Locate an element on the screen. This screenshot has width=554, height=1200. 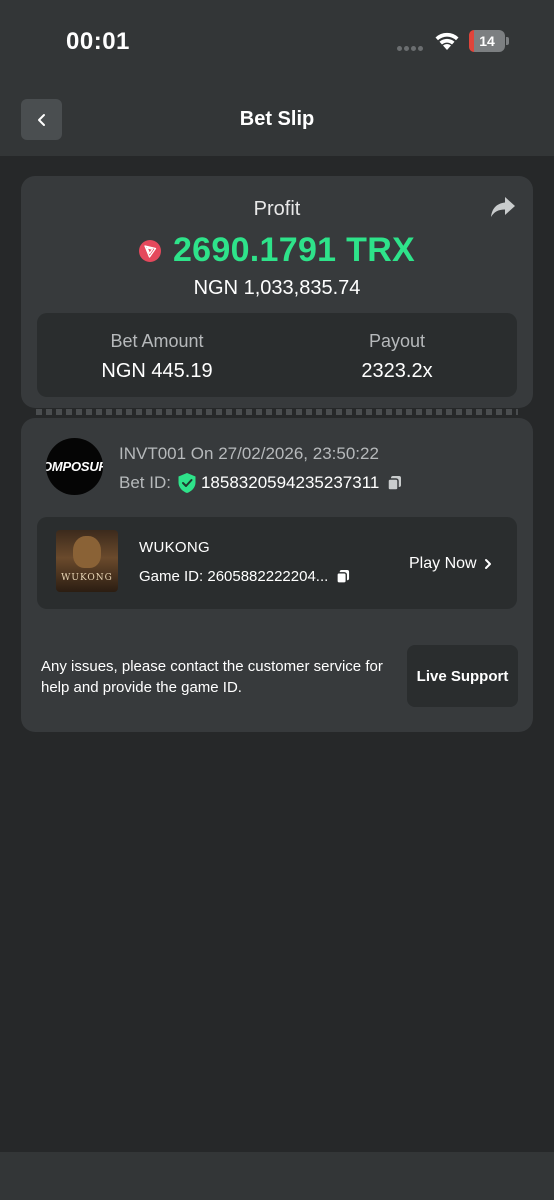
bet-amount-value: NGN 445.19 is located at coordinates (157, 371).